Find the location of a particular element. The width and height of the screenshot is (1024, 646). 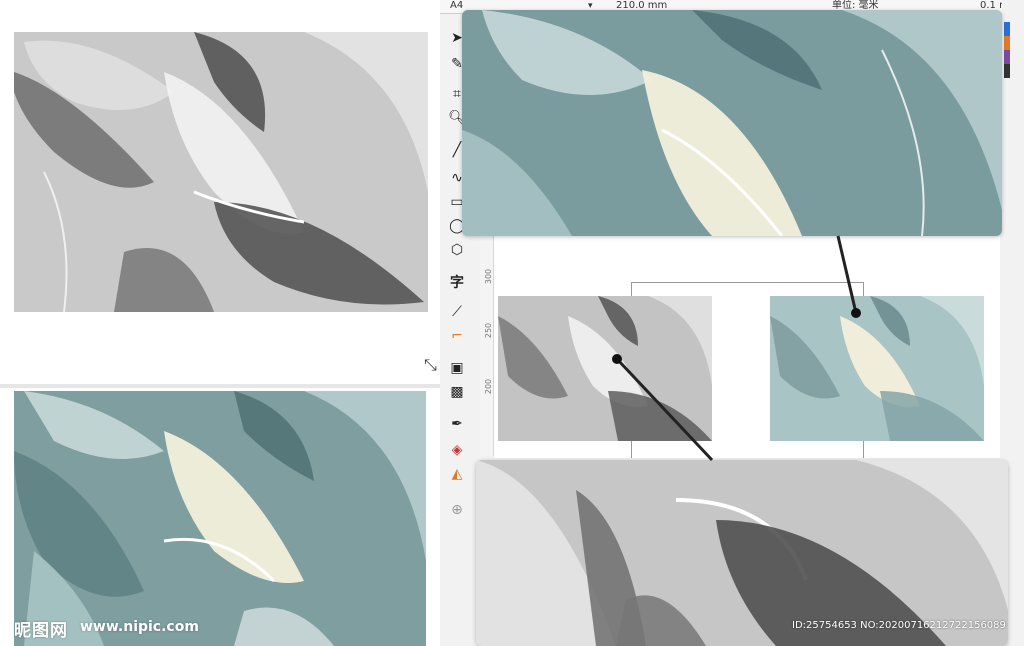

ruler-mark: 200 is located at coordinates (489, 386).